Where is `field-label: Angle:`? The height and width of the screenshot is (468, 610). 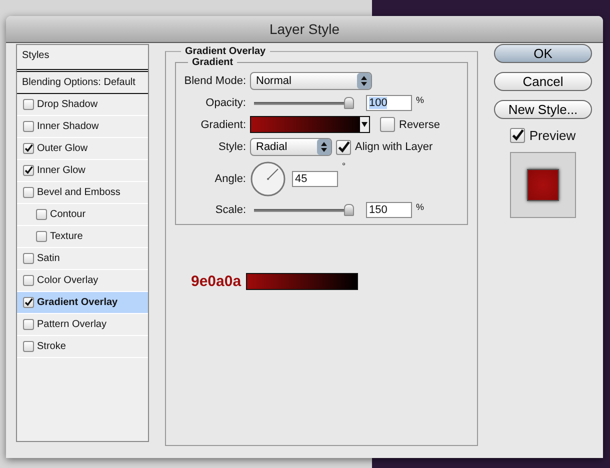
field-label: Angle: is located at coordinates (230, 179).